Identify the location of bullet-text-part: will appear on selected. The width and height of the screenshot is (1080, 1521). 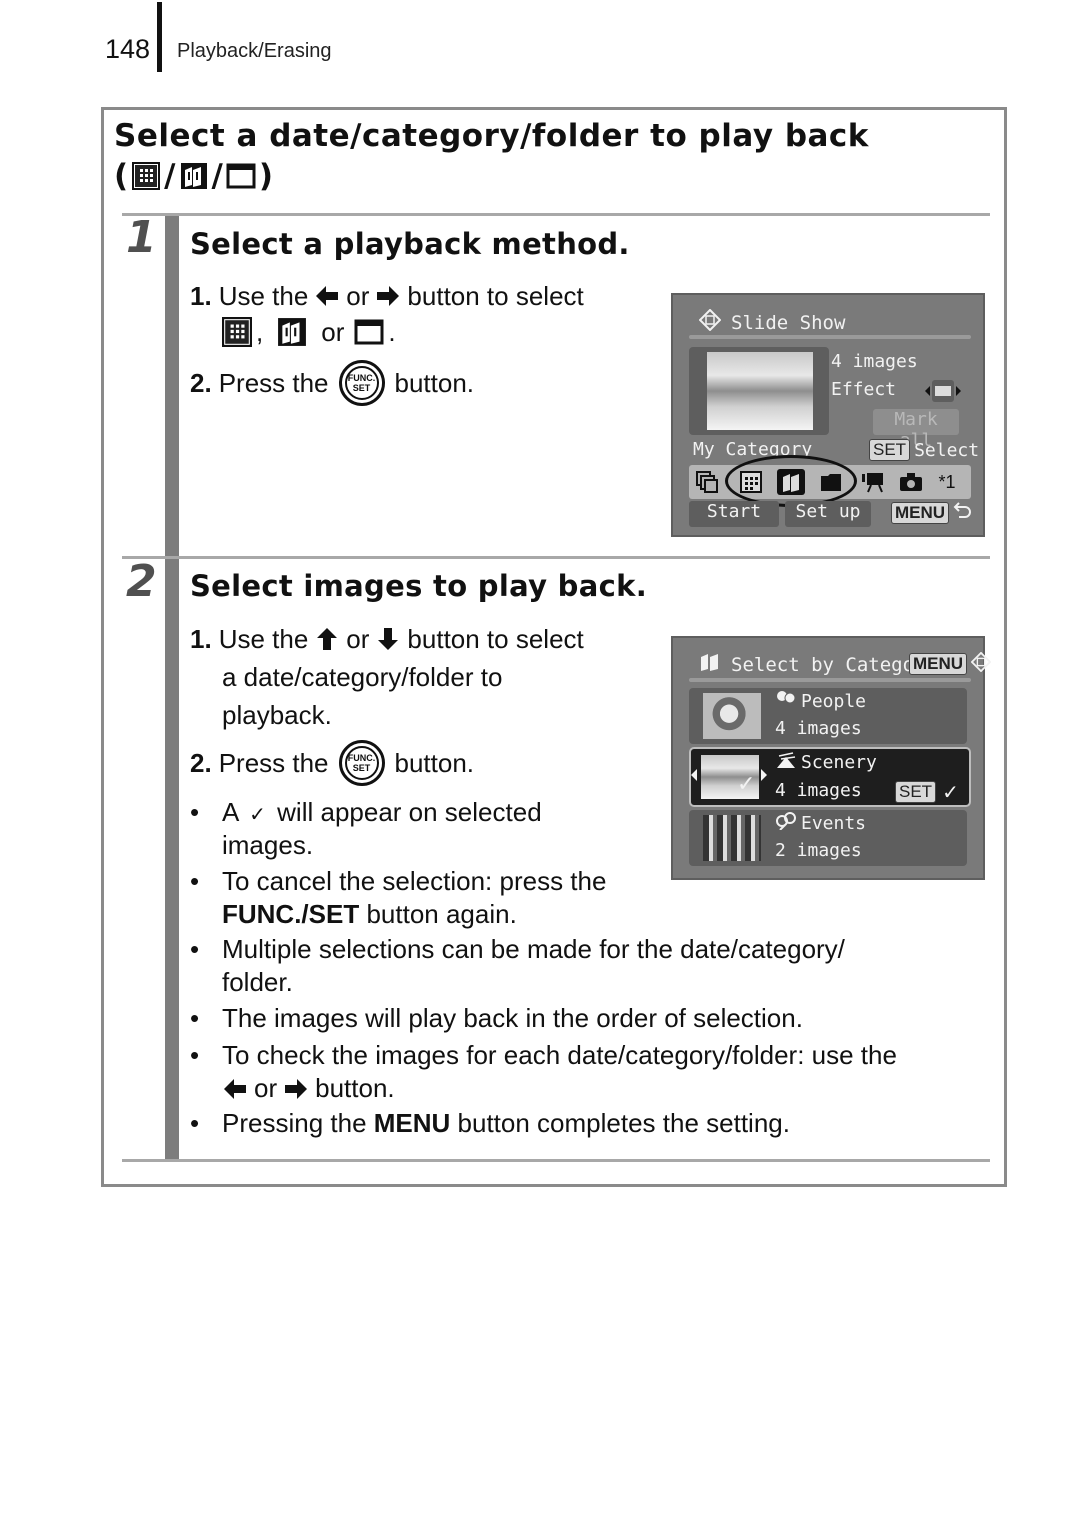
(409, 812).